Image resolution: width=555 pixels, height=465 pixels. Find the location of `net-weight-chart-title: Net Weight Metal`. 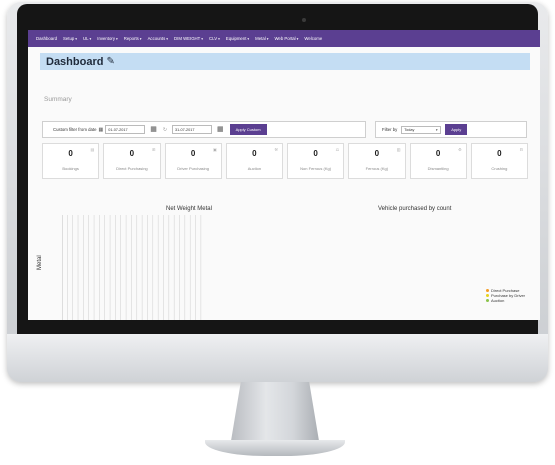

net-weight-chart-title: Net Weight Metal is located at coordinates (189, 209).